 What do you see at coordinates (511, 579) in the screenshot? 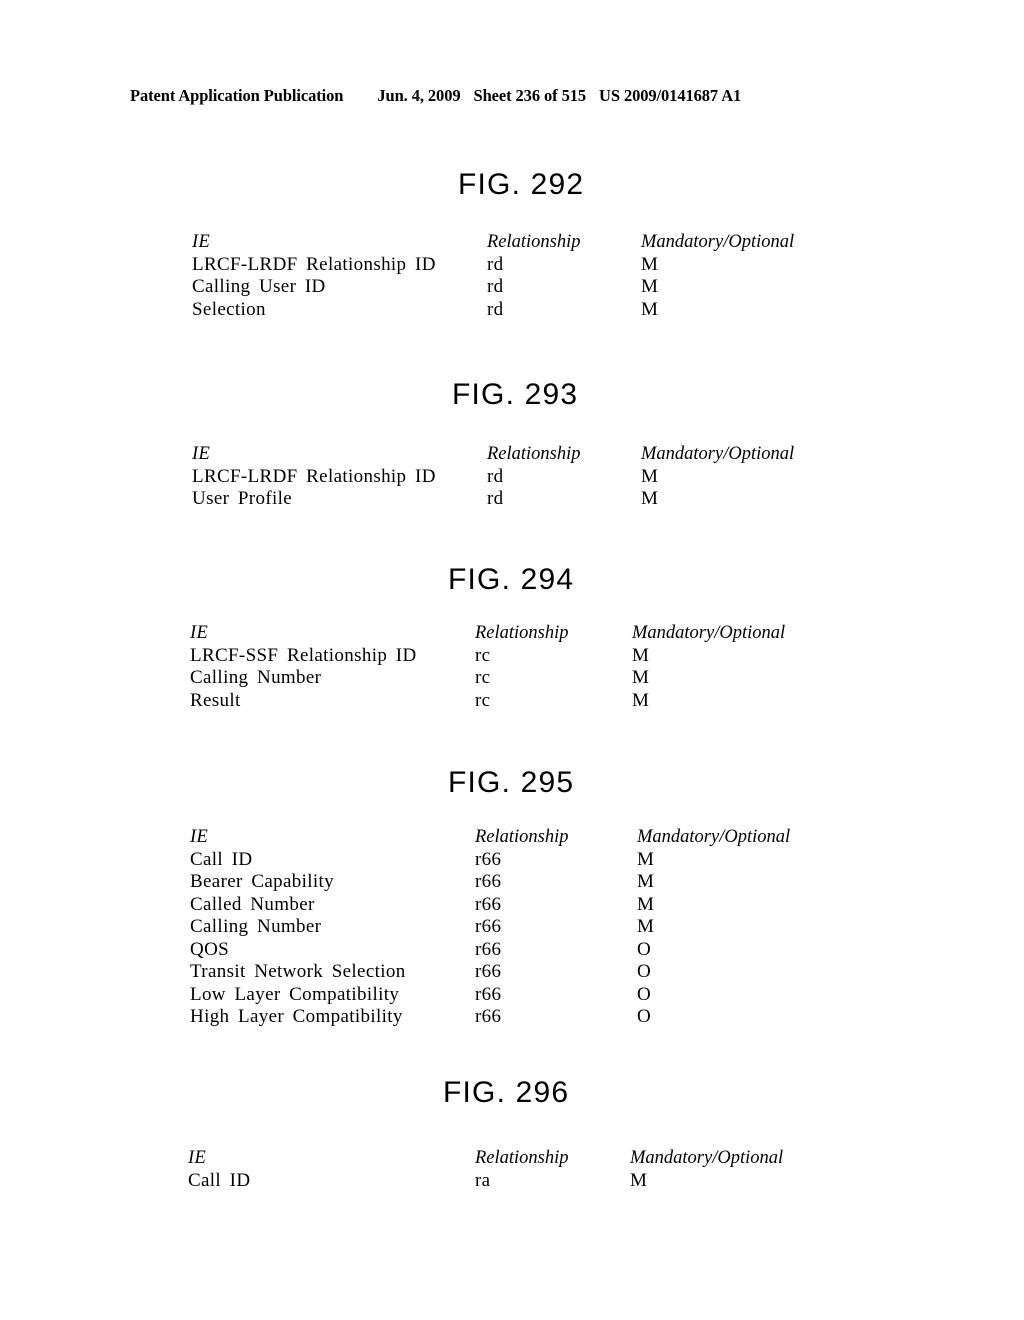
I see `figure-title: FIG. 294` at bounding box center [511, 579].